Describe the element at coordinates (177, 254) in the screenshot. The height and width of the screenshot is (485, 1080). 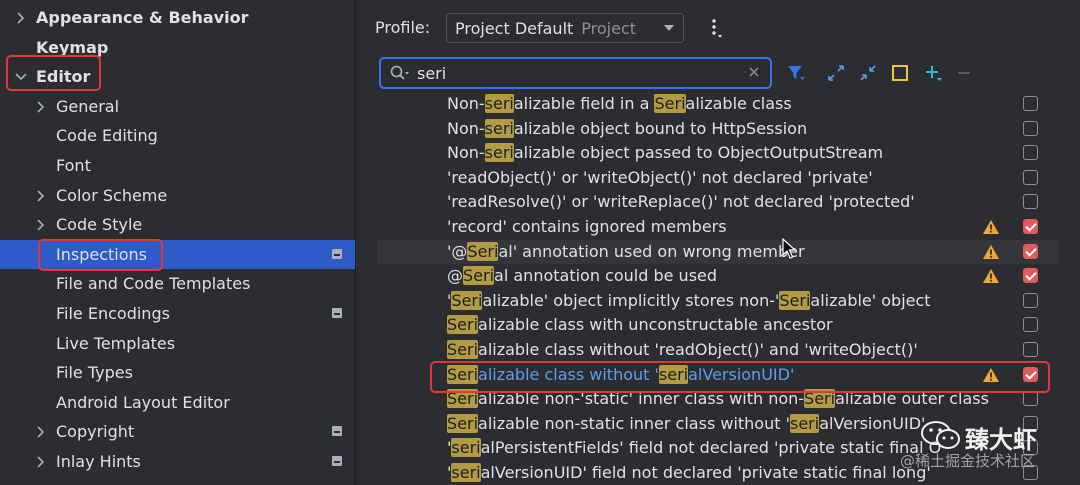
I see `sidebar-item-inspections: Inspections` at that location.